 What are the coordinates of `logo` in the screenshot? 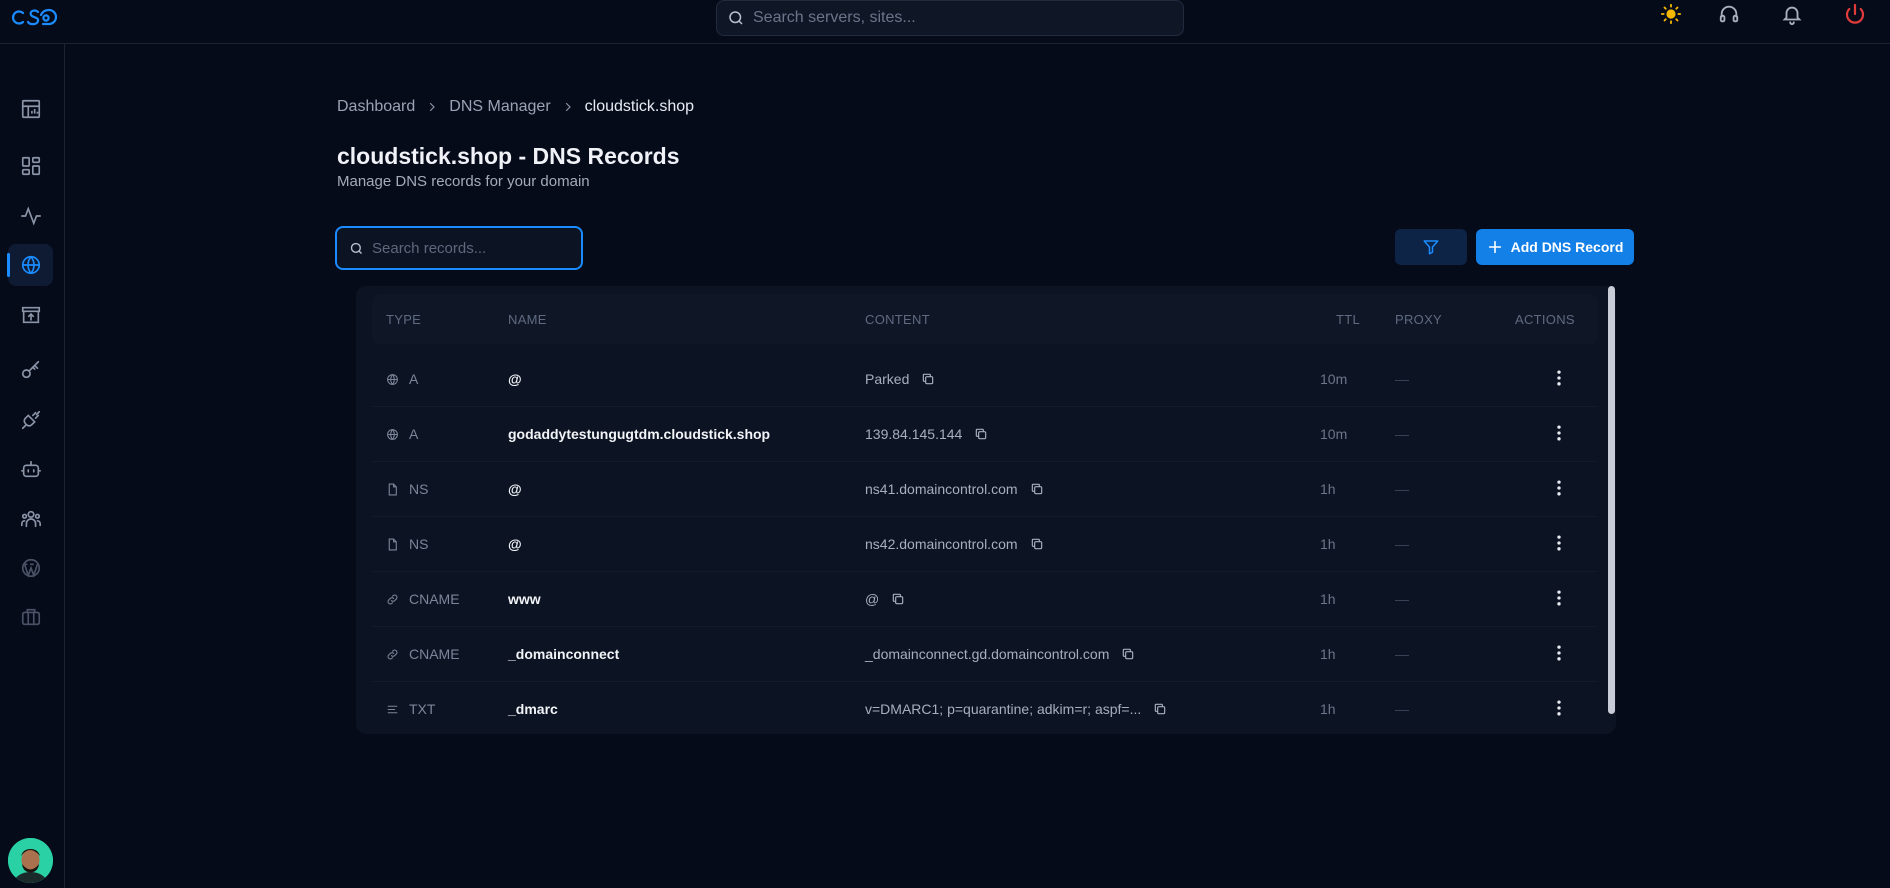 It's located at (35, 17).